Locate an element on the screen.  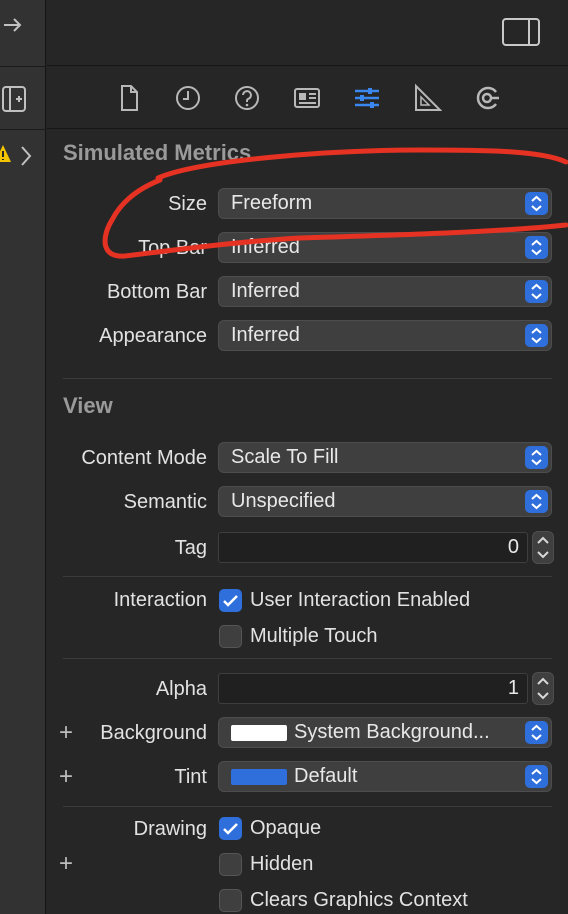
chevron-right-icon is located at coordinates (26, 158).